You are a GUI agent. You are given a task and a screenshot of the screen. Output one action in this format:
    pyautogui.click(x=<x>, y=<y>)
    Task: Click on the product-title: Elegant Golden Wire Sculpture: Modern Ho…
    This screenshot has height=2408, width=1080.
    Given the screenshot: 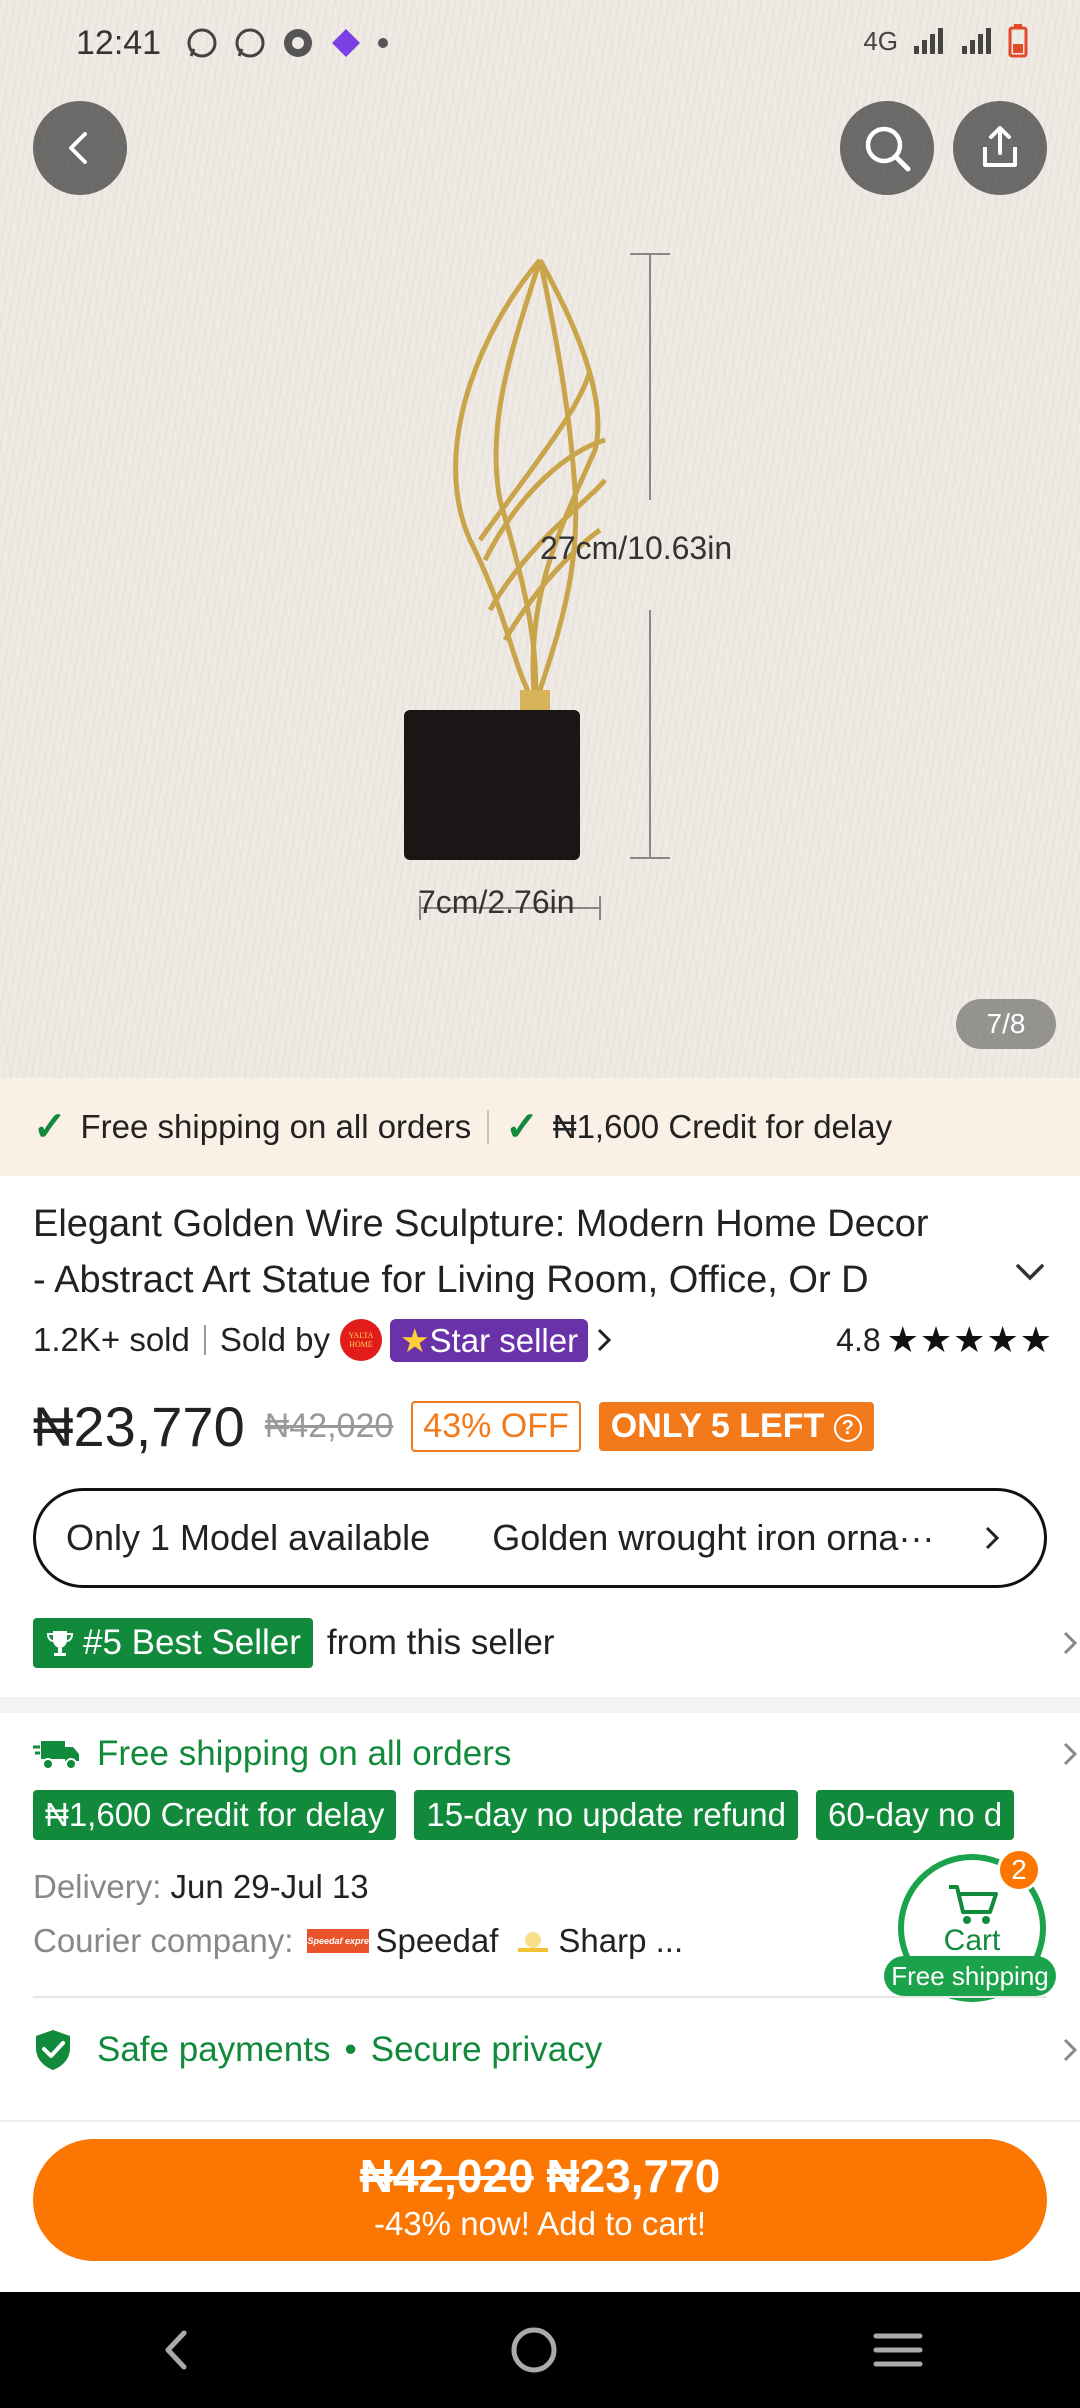 What is the action you would take?
    pyautogui.click(x=528, y=1252)
    